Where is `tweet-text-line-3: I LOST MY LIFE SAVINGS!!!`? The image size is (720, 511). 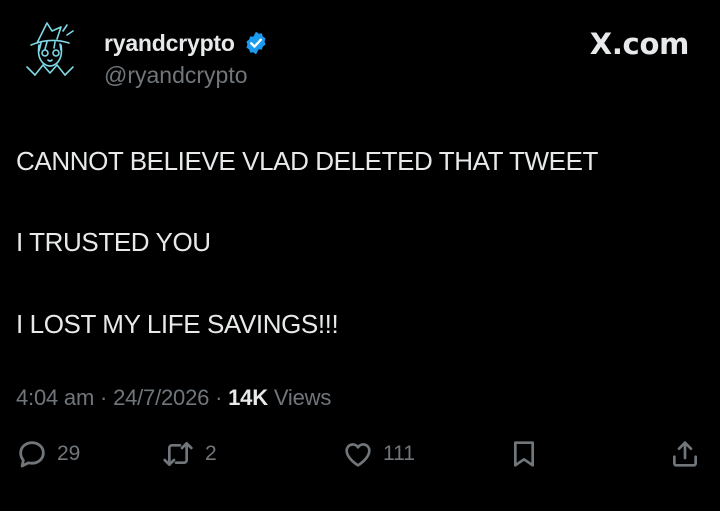
tweet-text-line-3: I LOST MY LIFE SAVINGS!!! is located at coordinates (177, 324).